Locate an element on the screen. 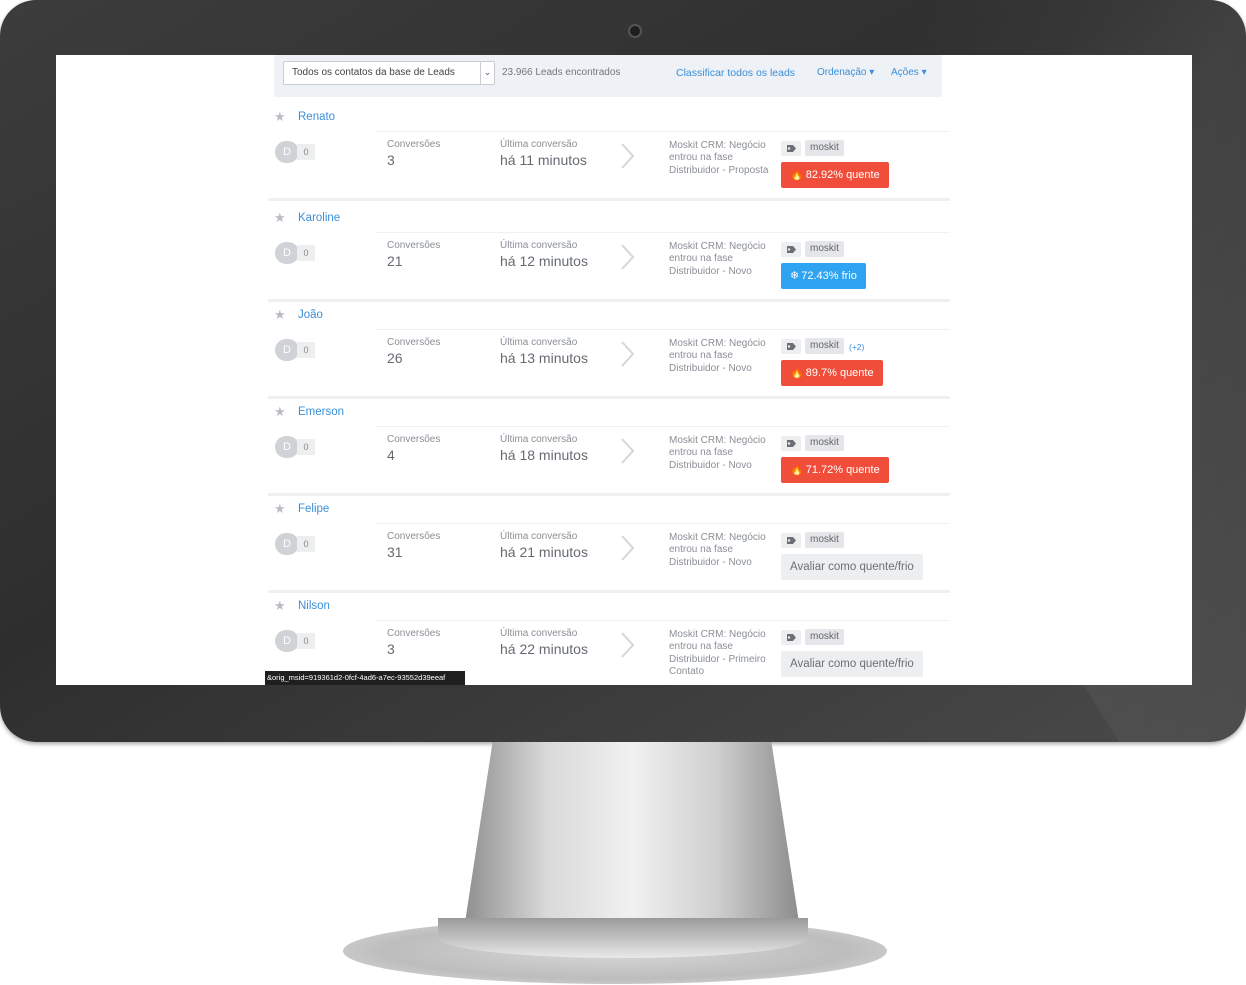 The height and width of the screenshot is (985, 1246). lead-name-link: Felipe is located at coordinates (313, 509).